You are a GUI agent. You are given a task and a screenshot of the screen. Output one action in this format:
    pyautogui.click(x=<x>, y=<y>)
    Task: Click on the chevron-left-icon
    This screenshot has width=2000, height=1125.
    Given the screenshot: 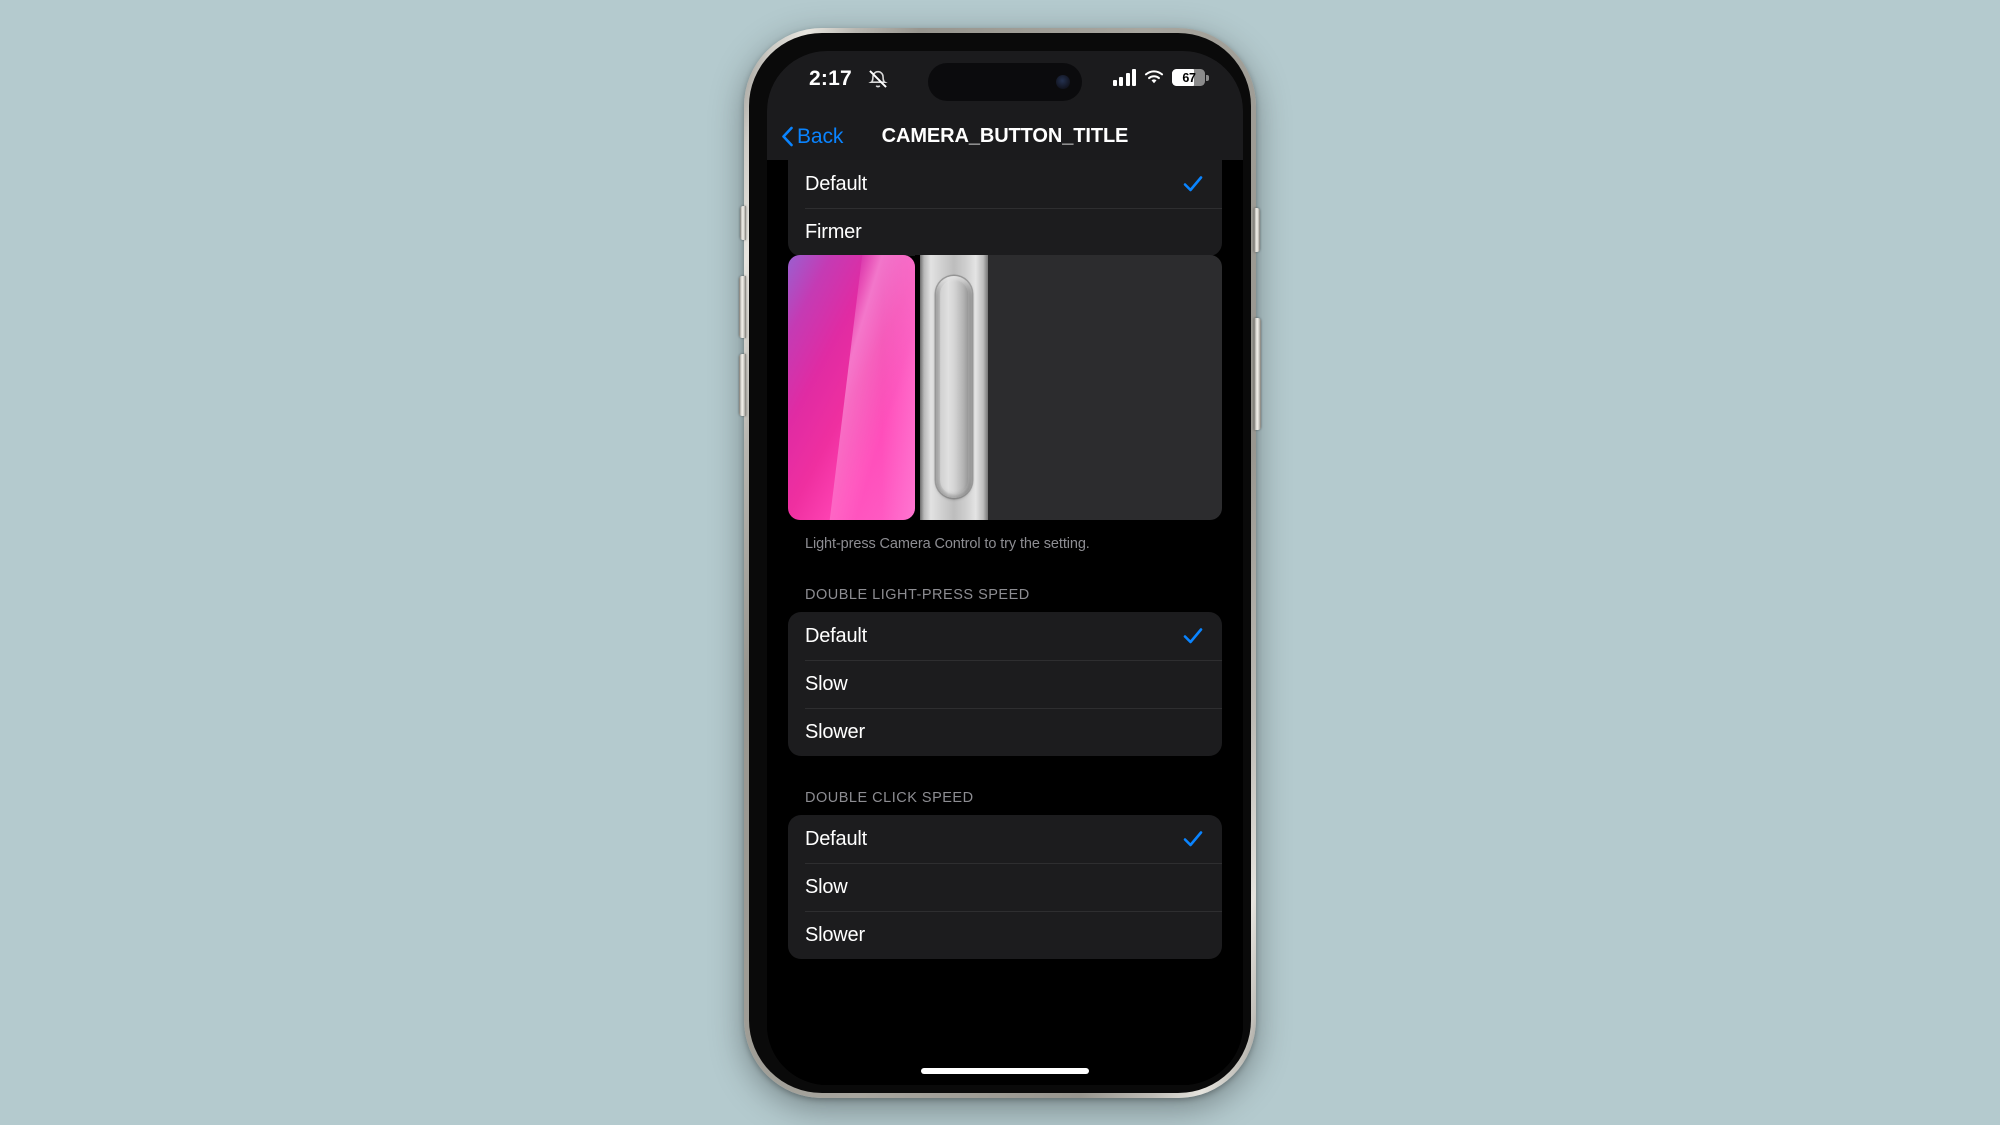 What is the action you would take?
    pyautogui.click(x=787, y=136)
    